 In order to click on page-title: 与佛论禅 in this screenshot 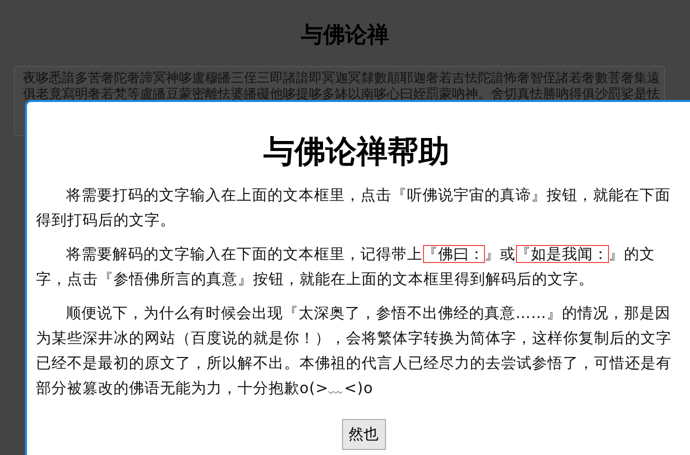, I will do `click(345, 36)`.